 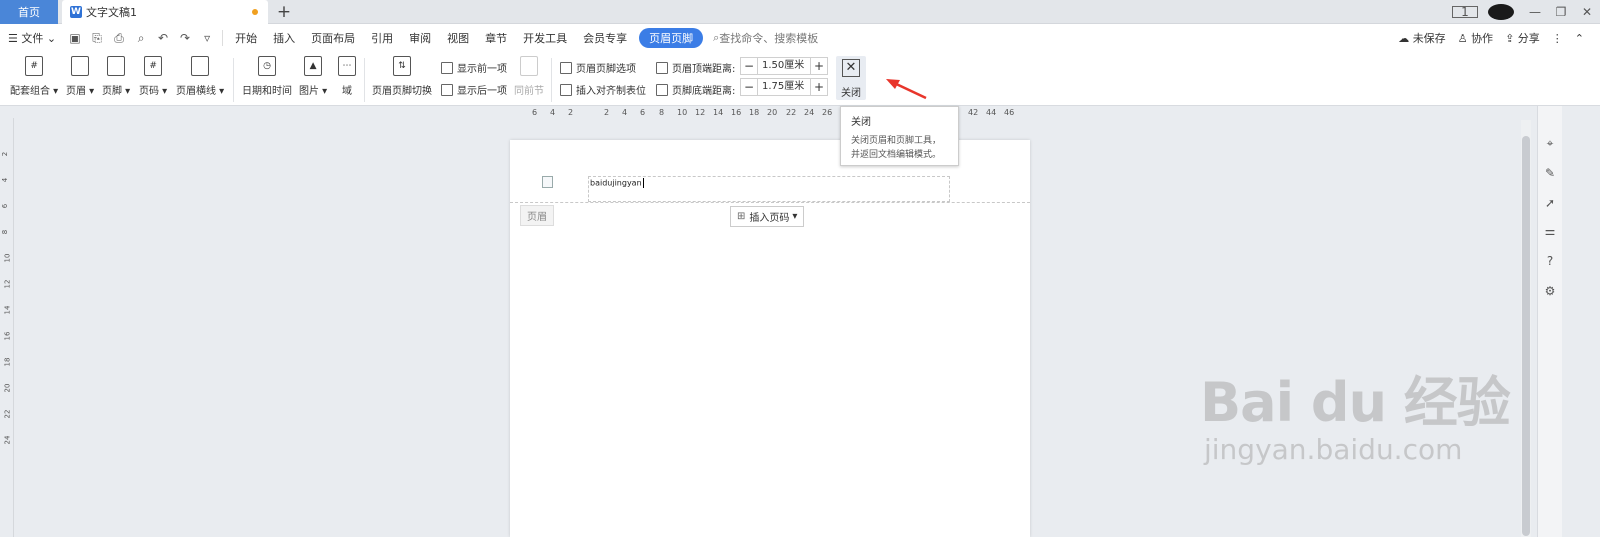 What do you see at coordinates (1550, 261) in the screenshot?
I see `help-icon: ?` at bounding box center [1550, 261].